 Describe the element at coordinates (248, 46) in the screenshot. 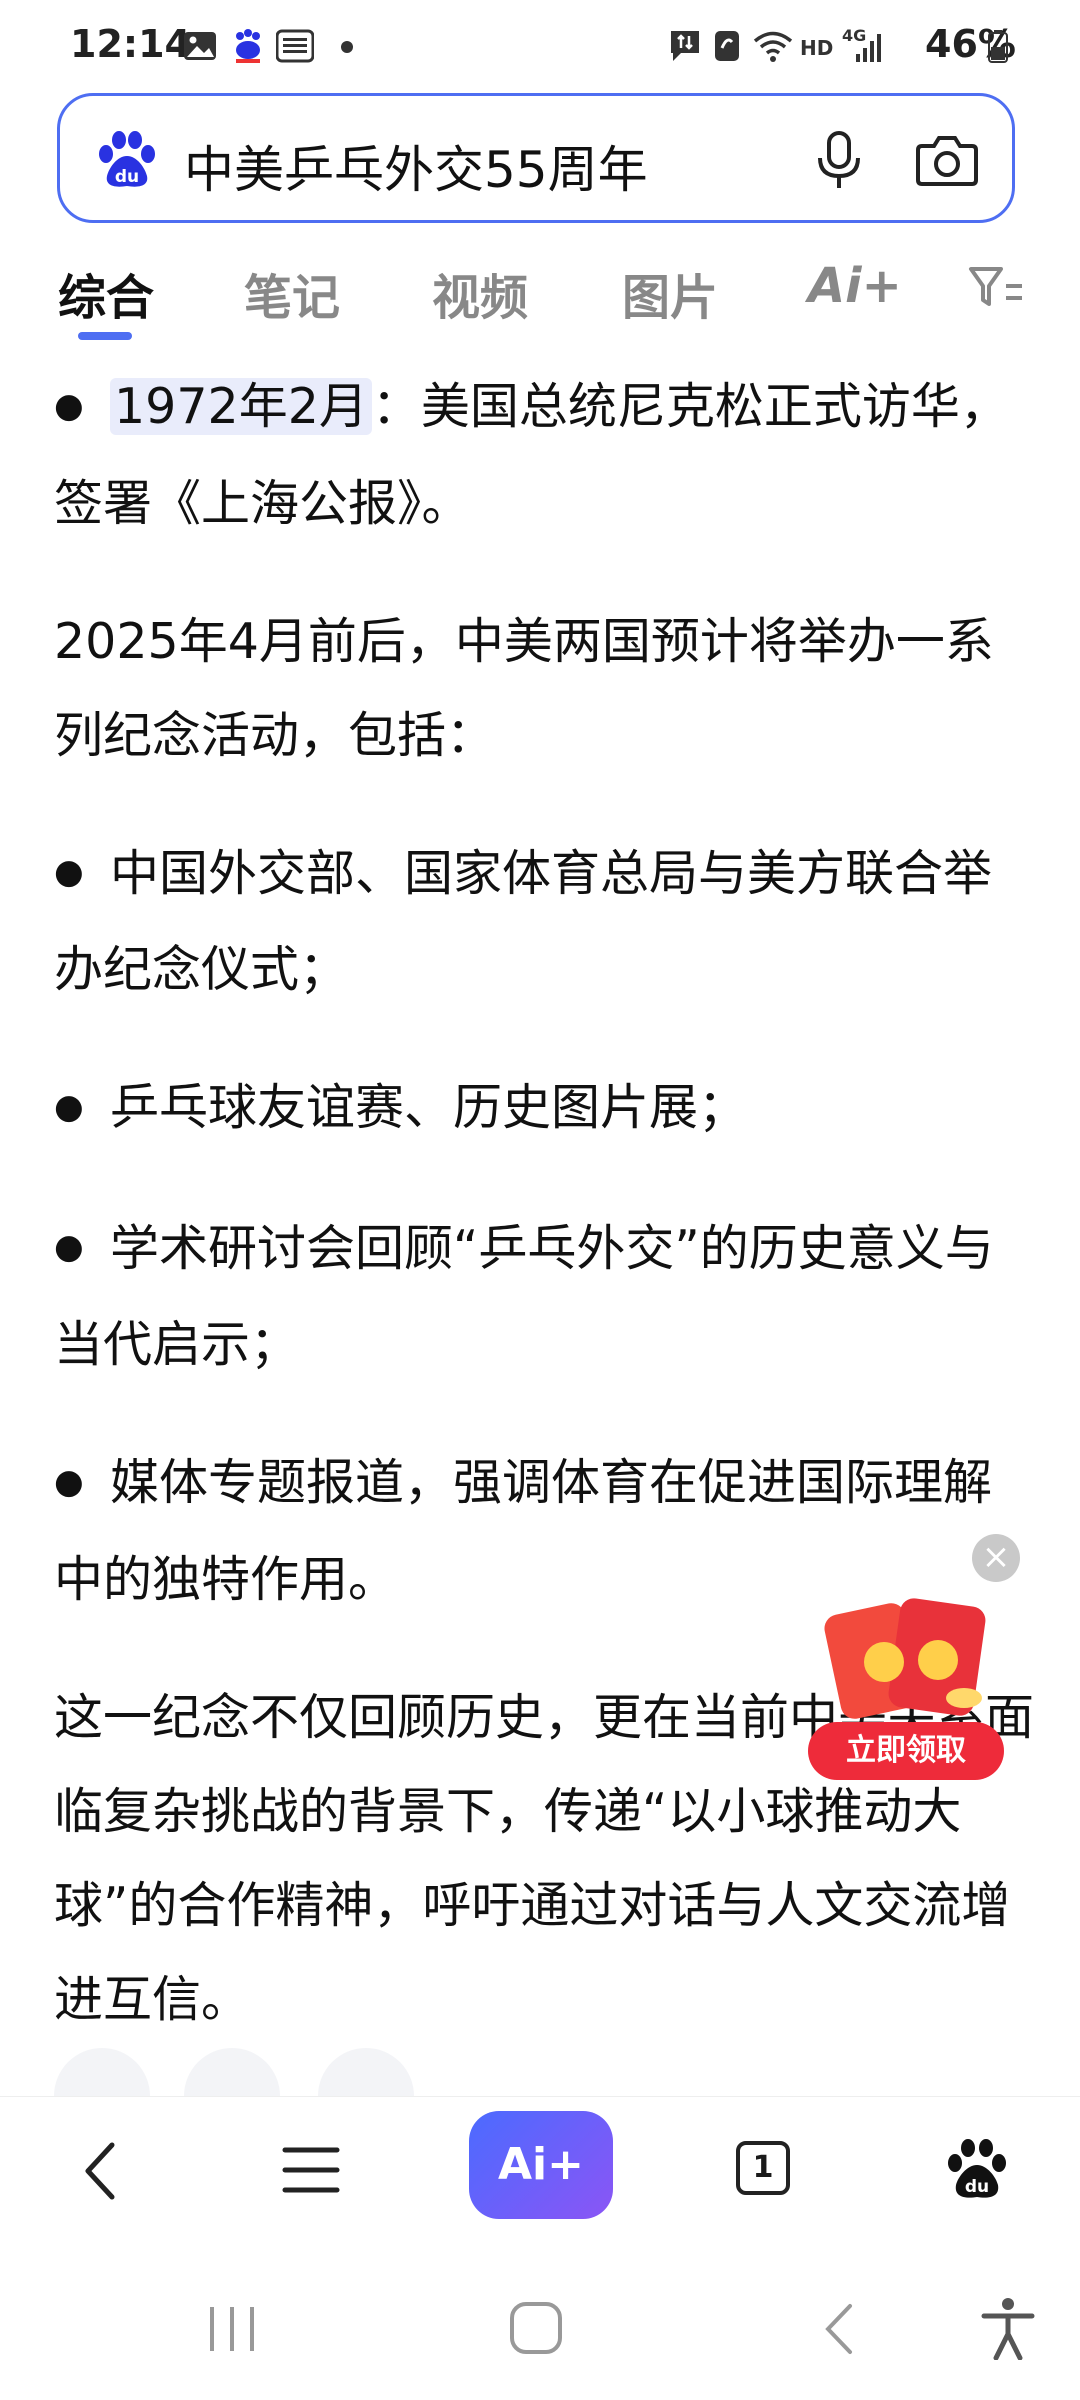

I see `baidu-notification-icon` at that location.